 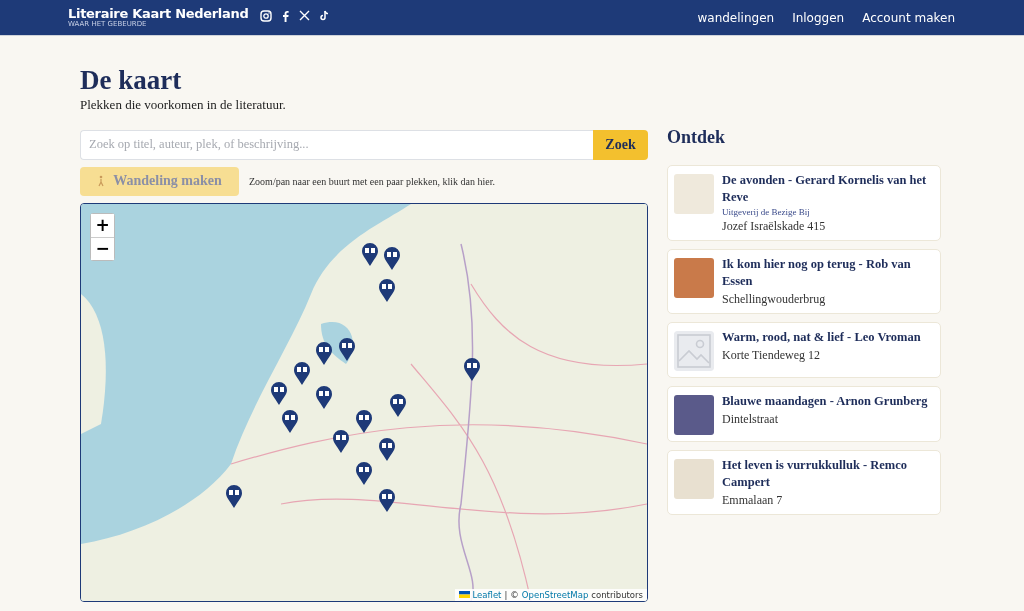 I want to click on x-logo-icon, so click(x=305, y=15).